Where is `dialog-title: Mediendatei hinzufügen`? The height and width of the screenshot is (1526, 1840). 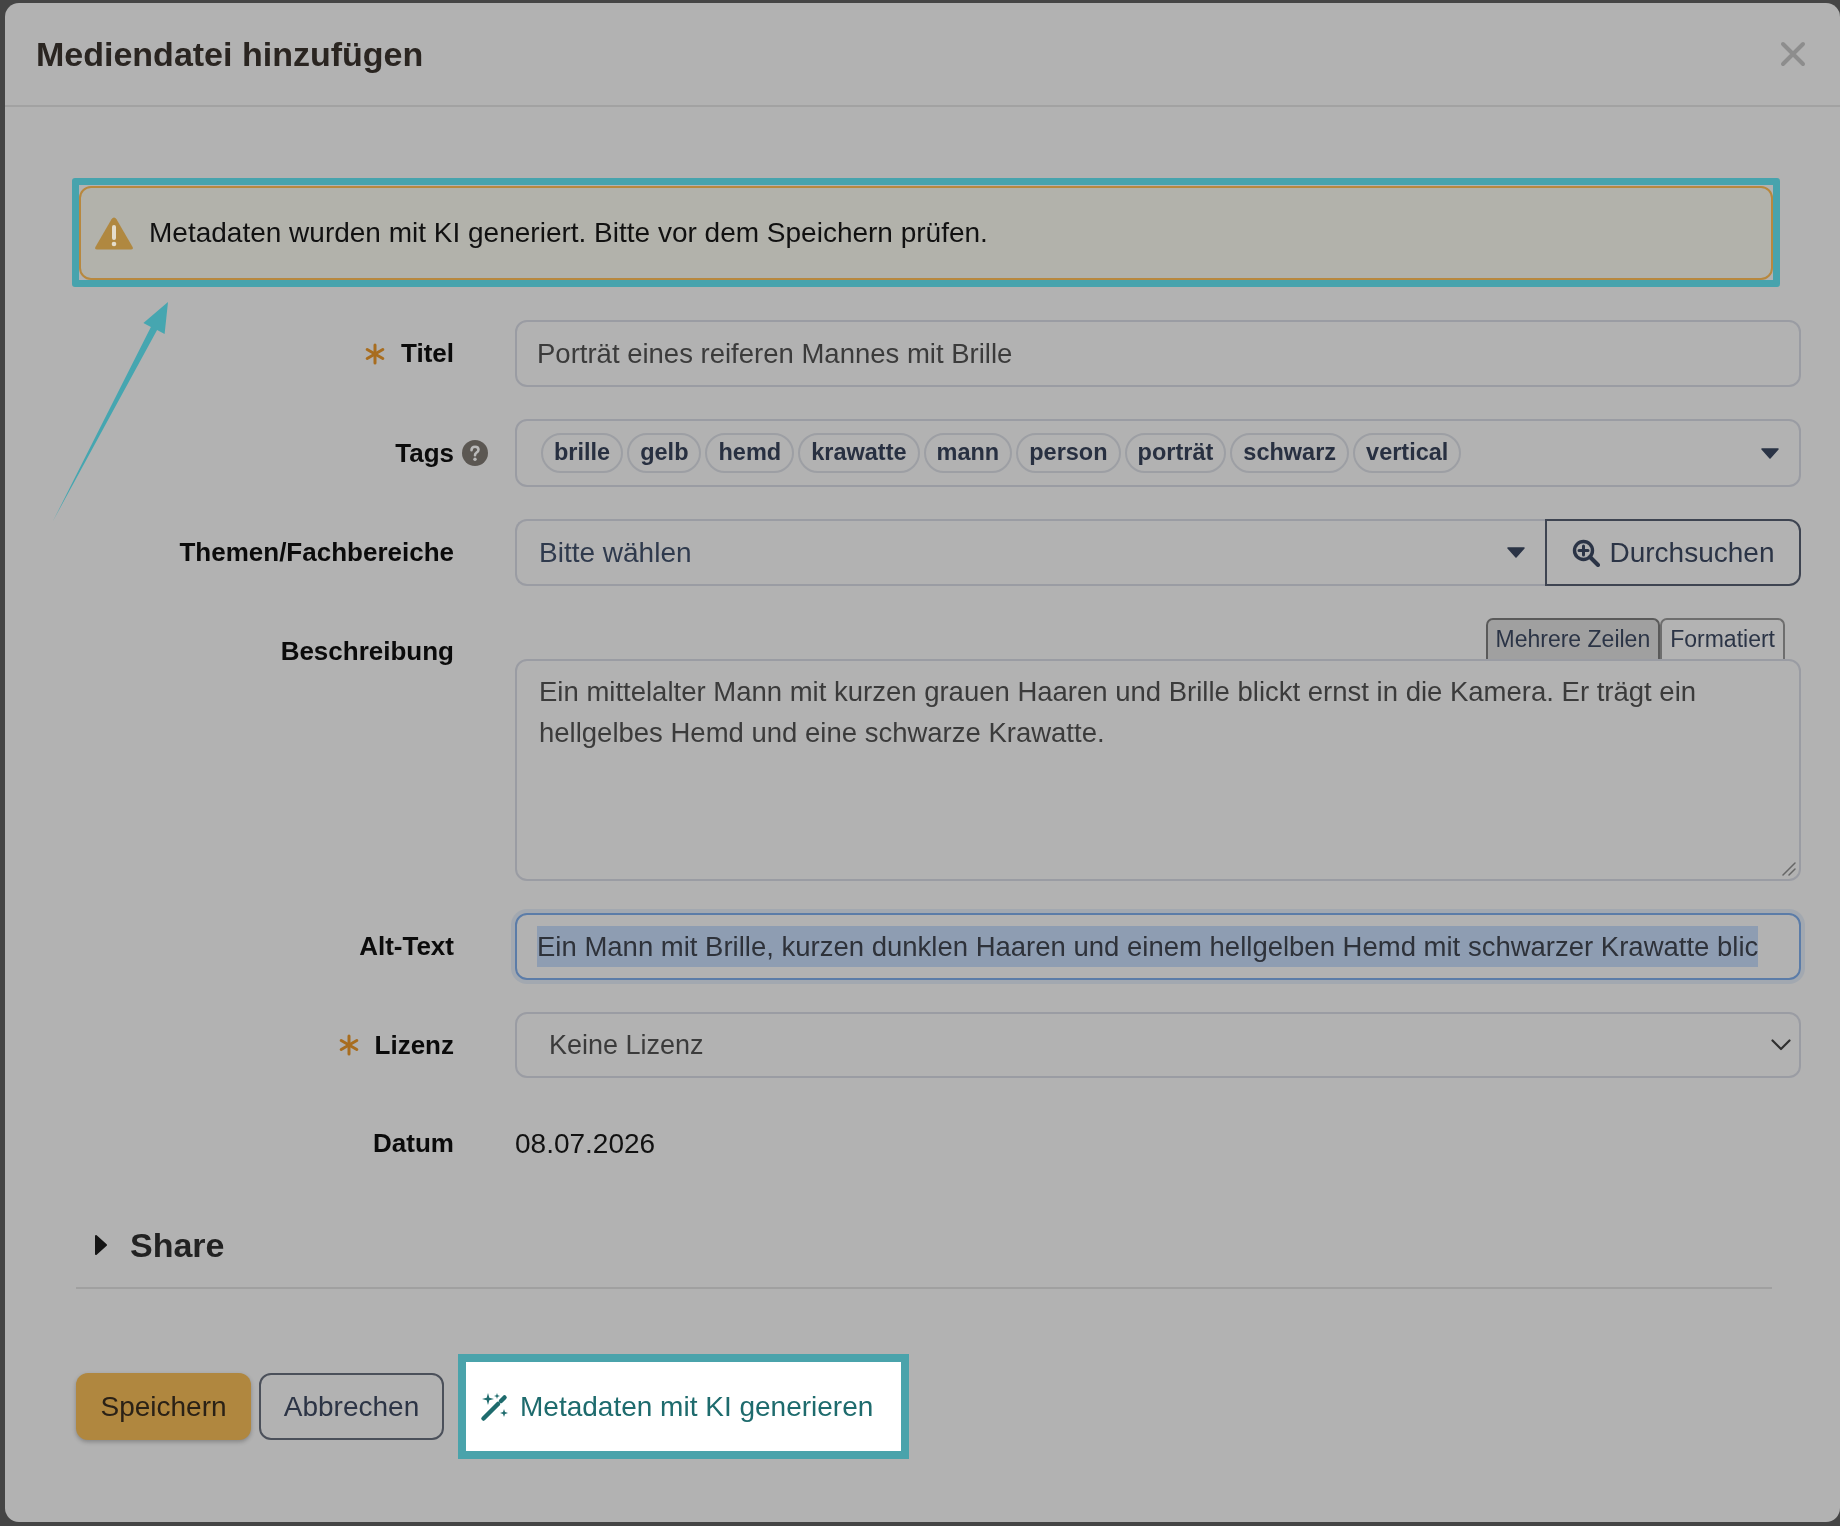 dialog-title: Mediendatei hinzufügen is located at coordinates (230, 54).